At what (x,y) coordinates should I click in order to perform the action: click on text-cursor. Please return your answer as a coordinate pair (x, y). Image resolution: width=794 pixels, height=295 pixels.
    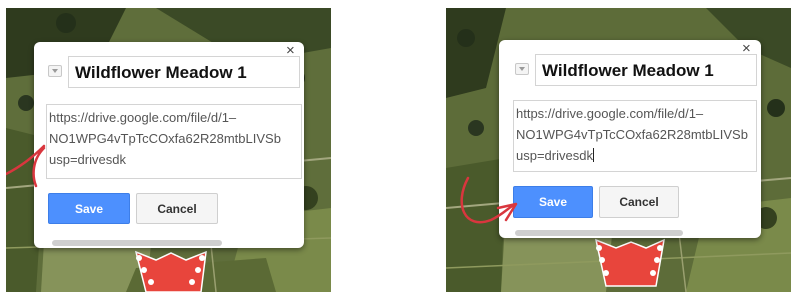
    Looking at the image, I should click on (593, 155).